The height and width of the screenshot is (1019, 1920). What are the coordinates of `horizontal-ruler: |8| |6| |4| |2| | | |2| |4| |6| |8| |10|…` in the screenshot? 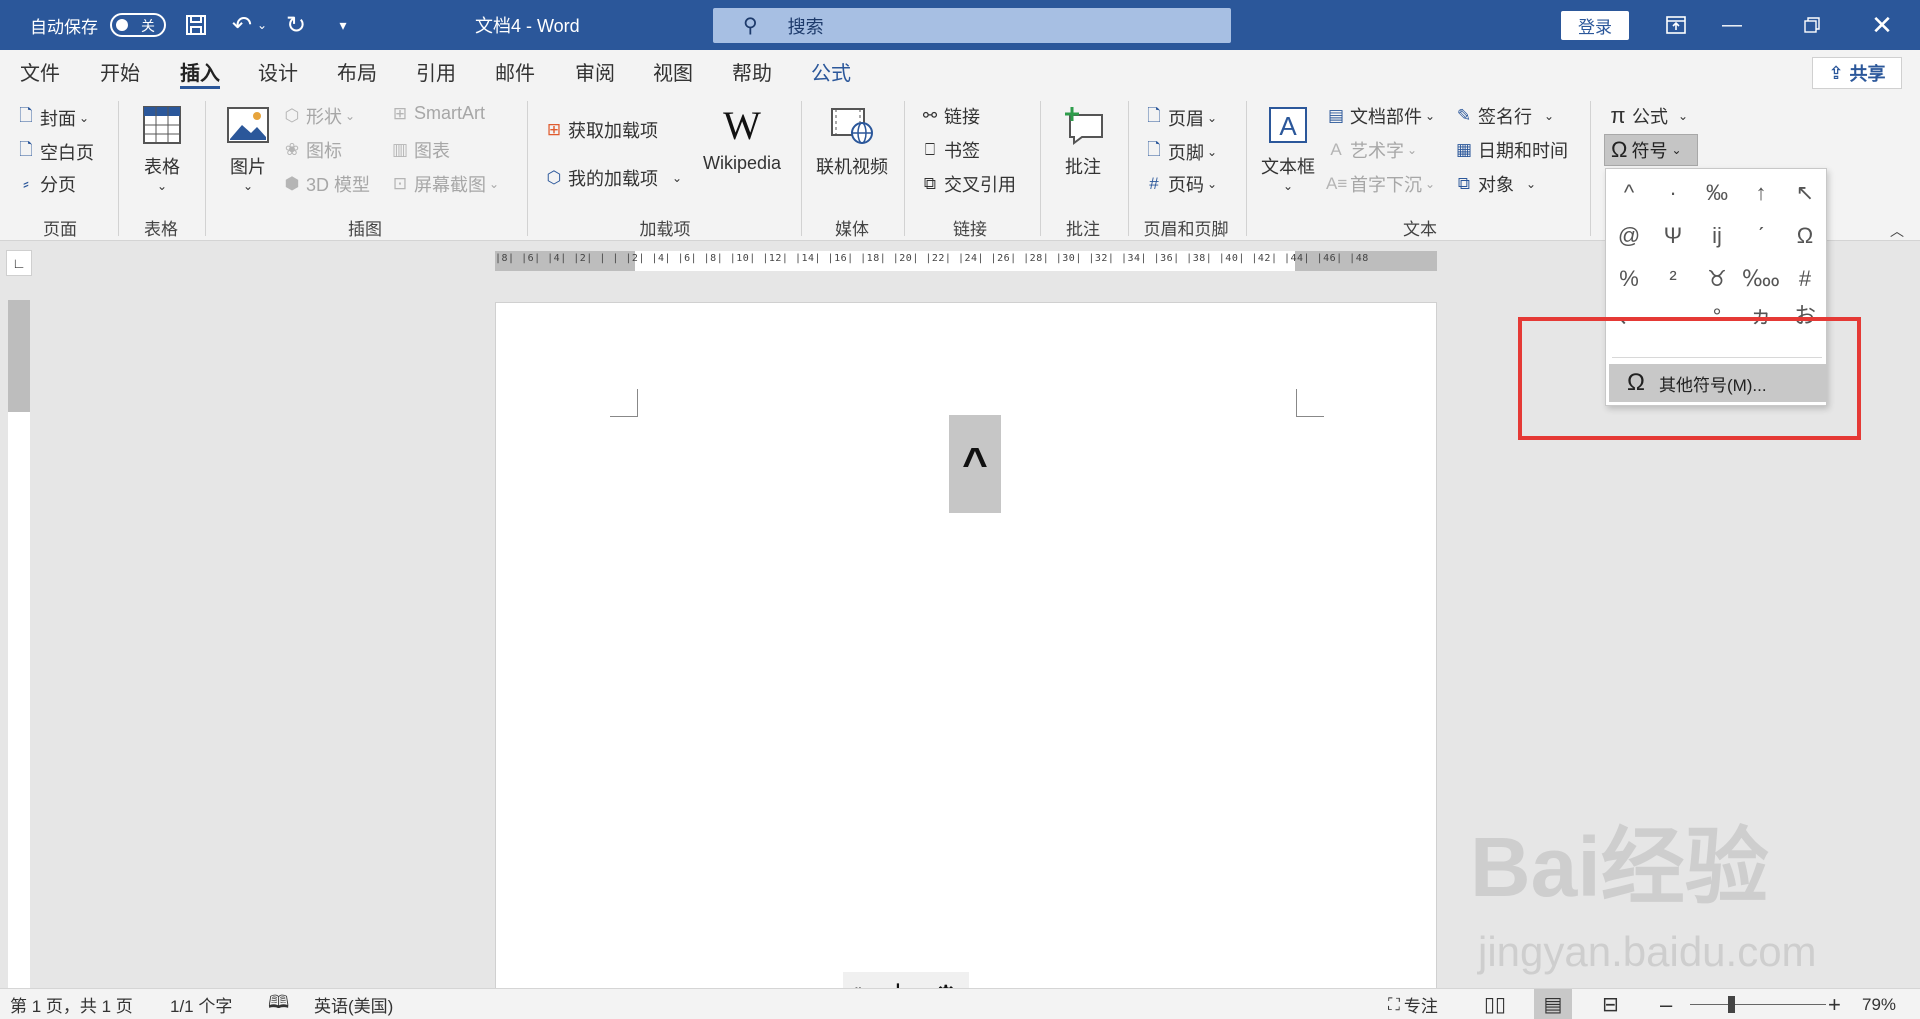 It's located at (966, 261).